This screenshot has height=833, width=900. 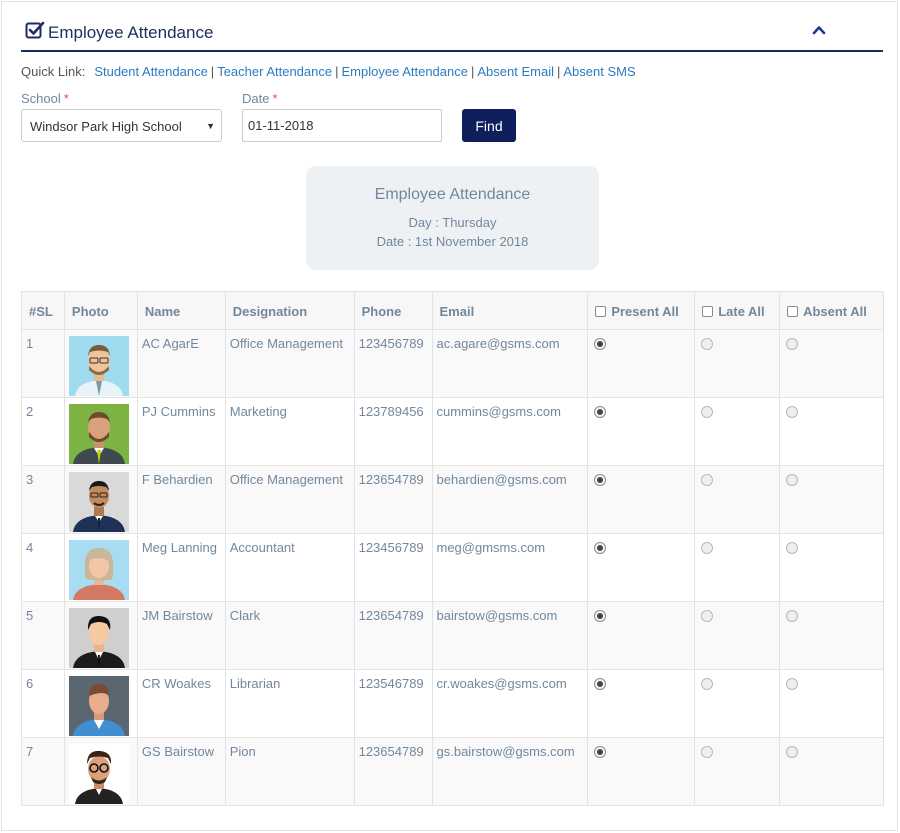 What do you see at coordinates (121, 125) in the screenshot?
I see `school-select: Windsor Park High School ▼` at bounding box center [121, 125].